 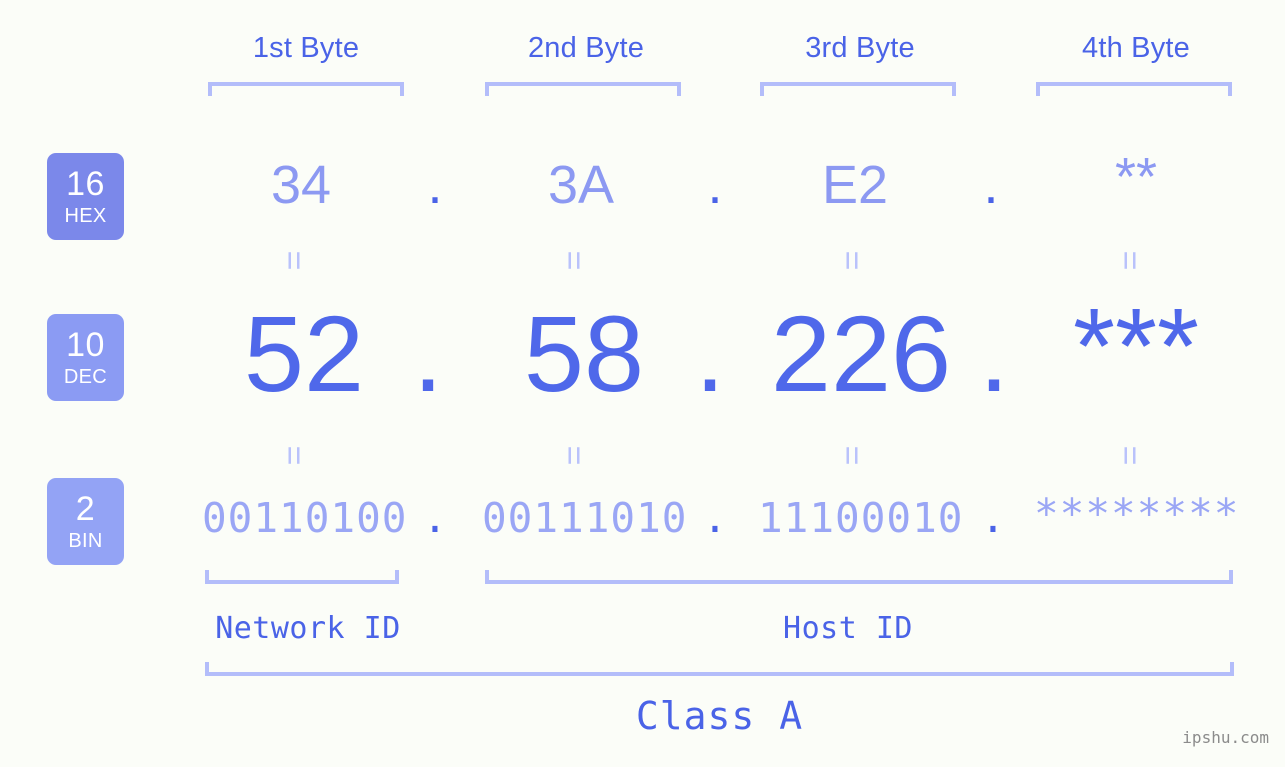 I want to click on network-id-bracket, so click(x=302, y=577).